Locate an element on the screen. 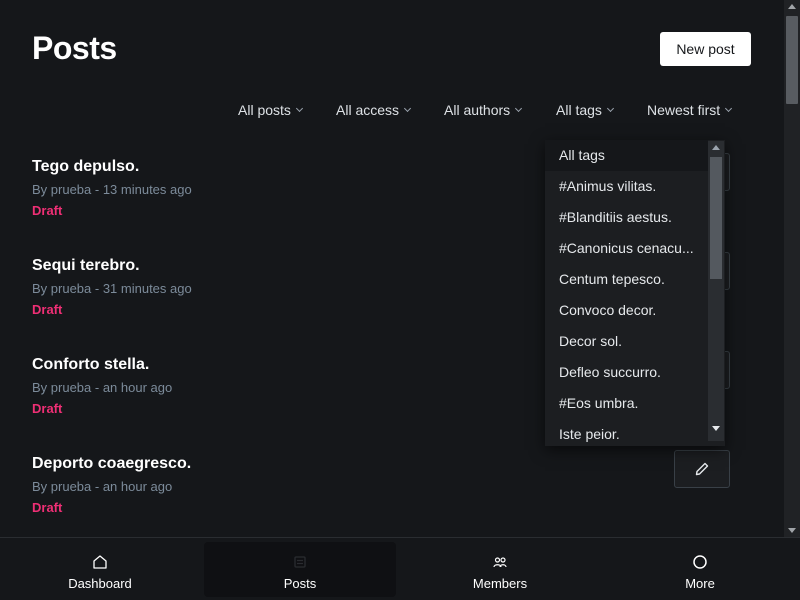 Image resolution: width=800 pixels, height=600 pixels. new-post-button: New post is located at coordinates (705, 49).